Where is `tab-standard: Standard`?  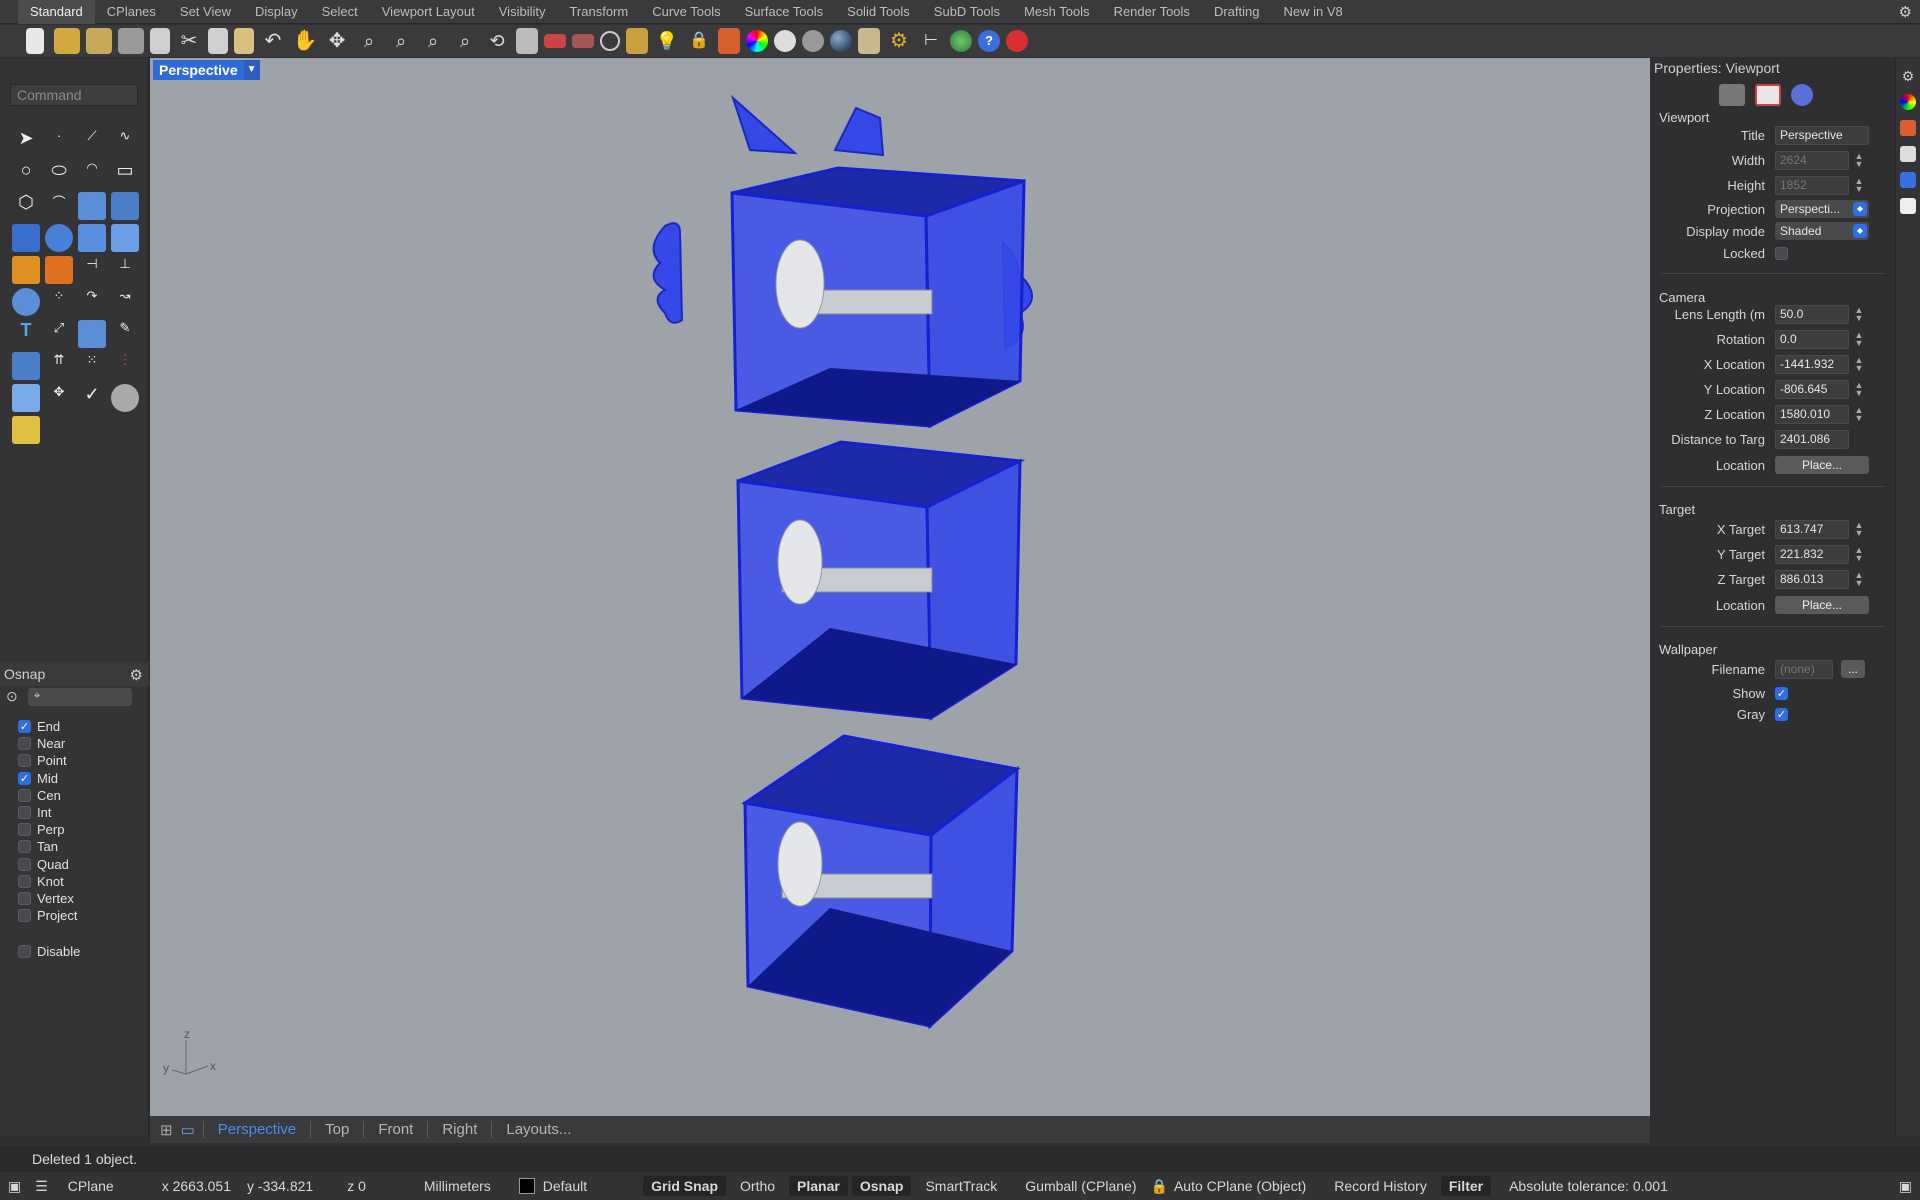
tab-standard: Standard is located at coordinates (56, 12).